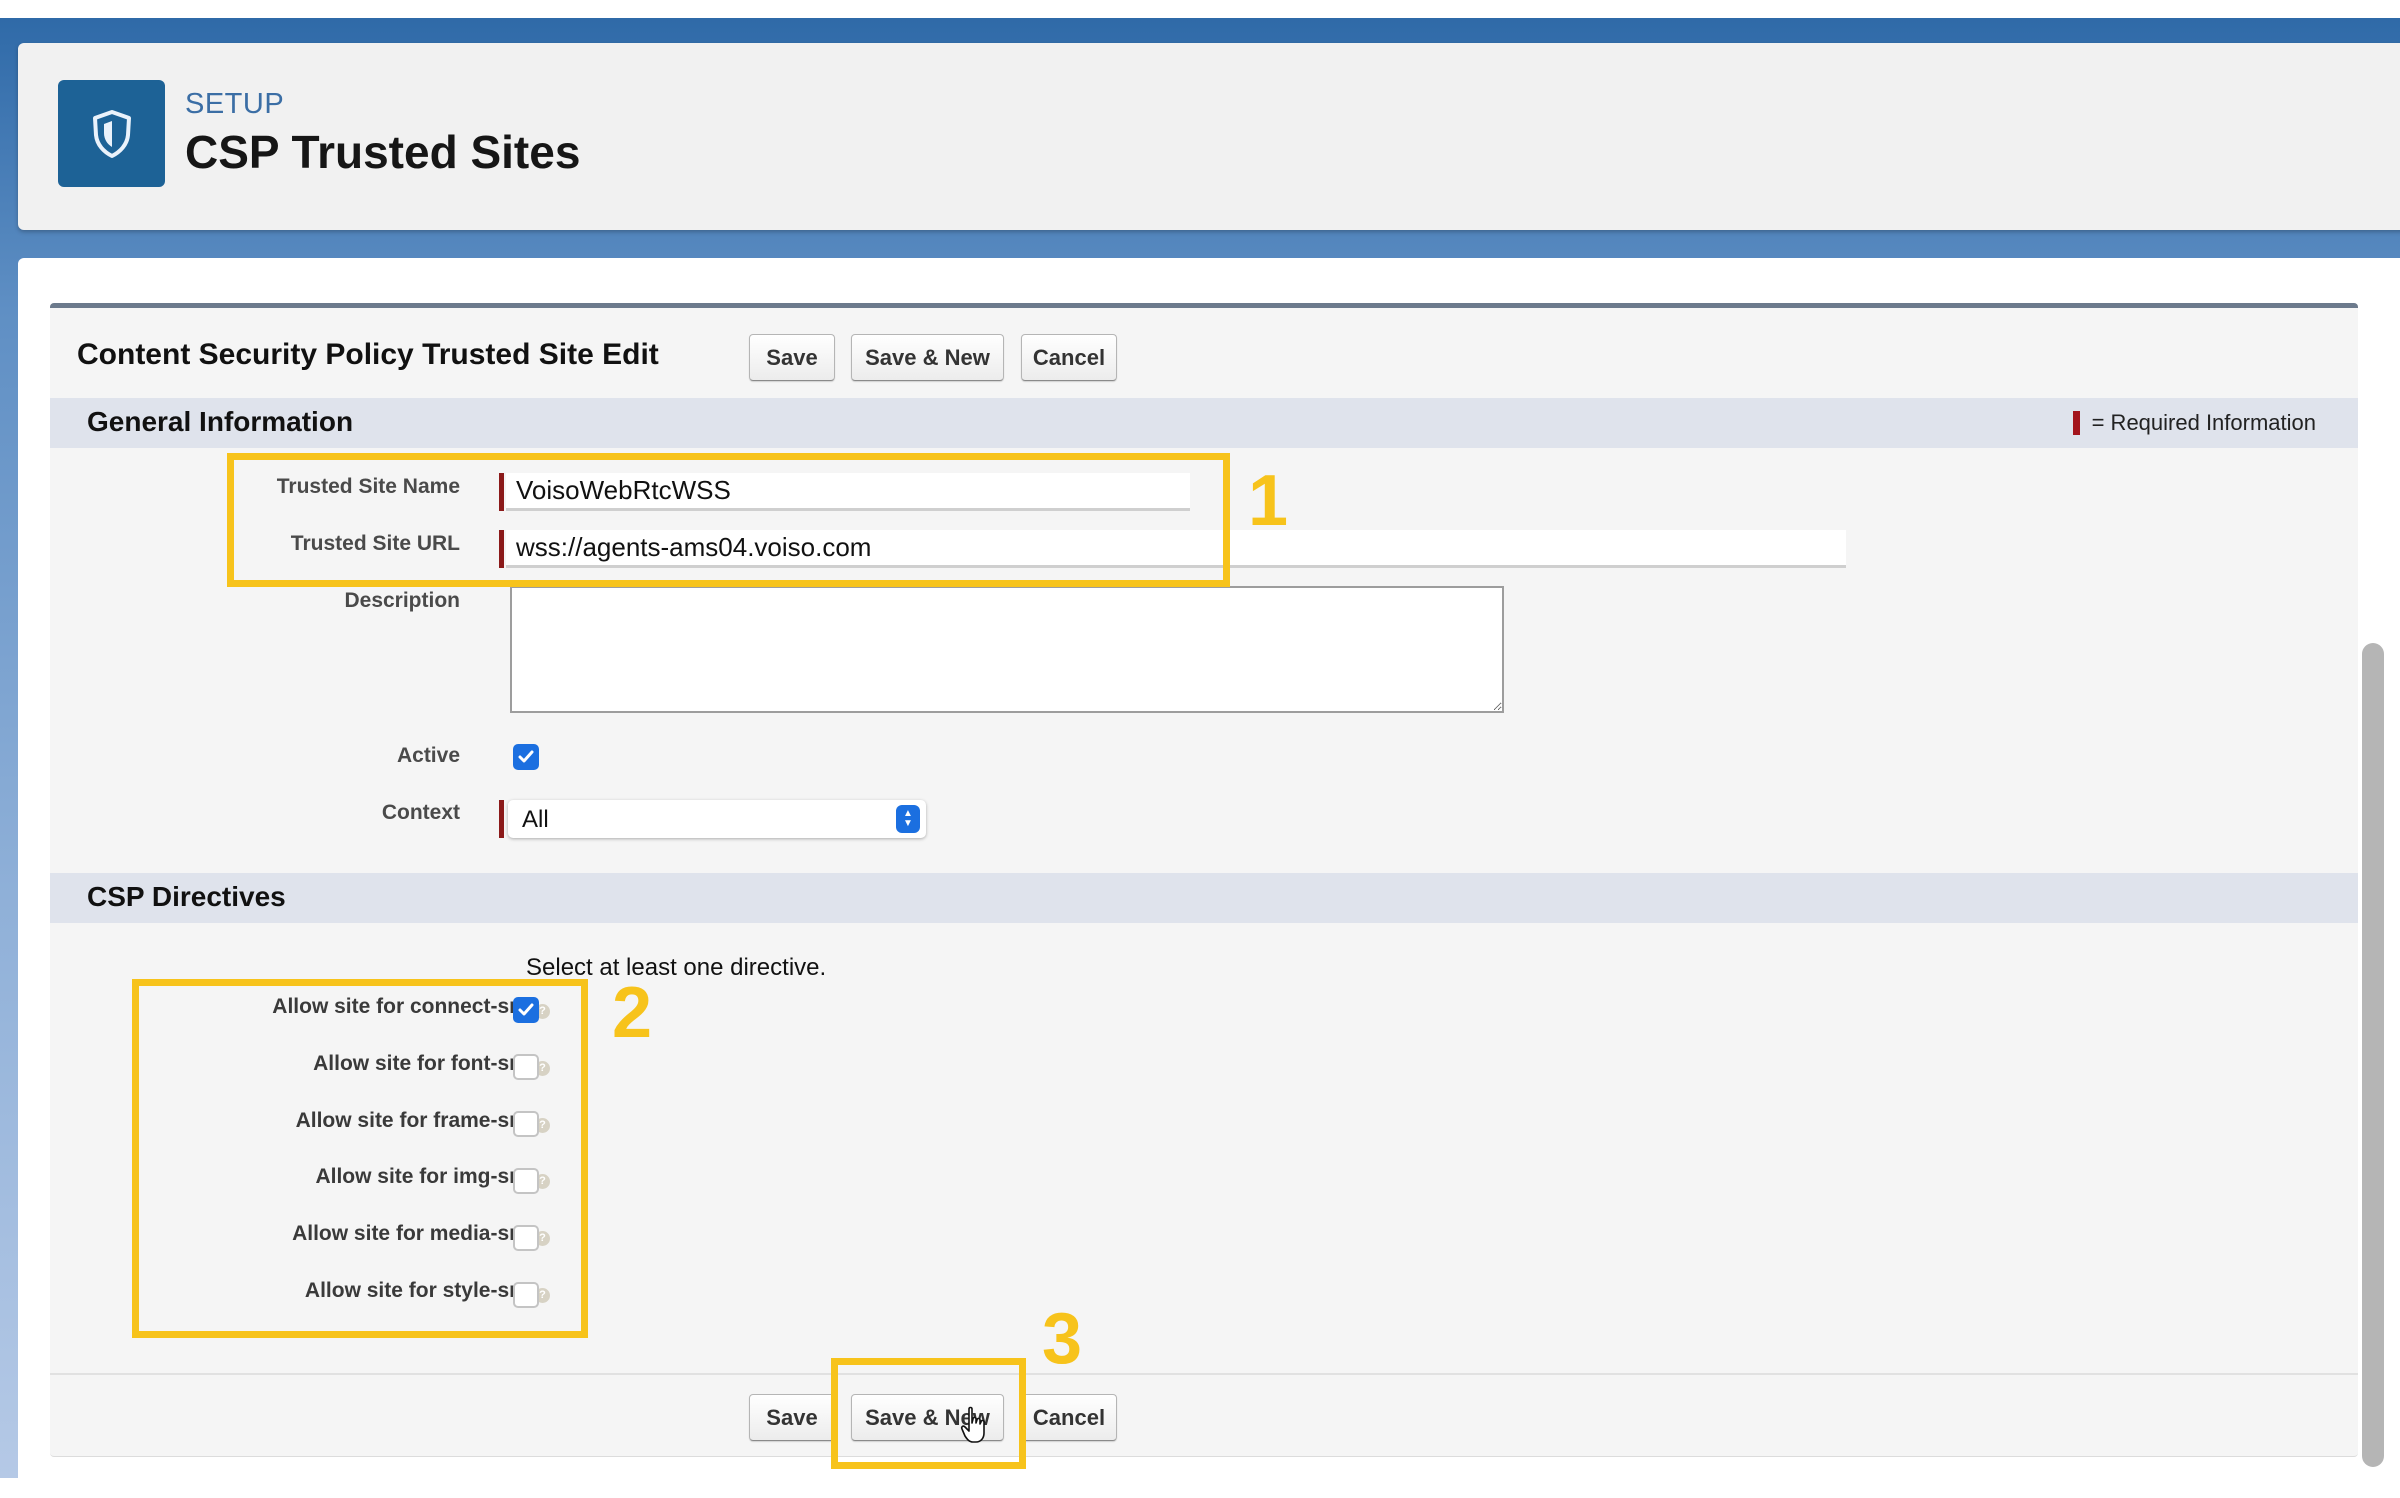 The image size is (2400, 1498). I want to click on shield-icon, so click(111, 133).